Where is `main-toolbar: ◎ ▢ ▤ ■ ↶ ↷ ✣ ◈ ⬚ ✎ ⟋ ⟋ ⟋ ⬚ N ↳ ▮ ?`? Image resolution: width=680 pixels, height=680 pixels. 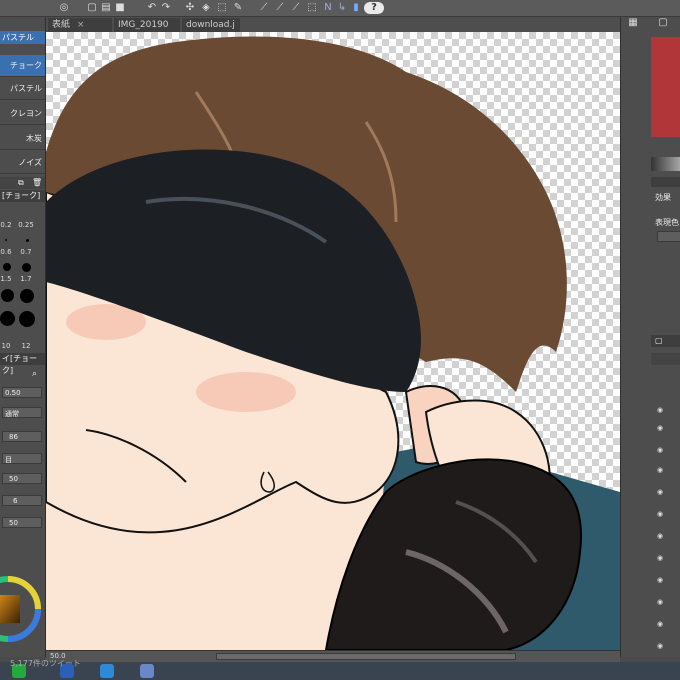 main-toolbar: ◎ ▢ ▤ ■ ↶ ↷ ✣ ◈ ⬚ ✎ ⟋ ⟋ ⟋ ⬚ N ↳ ▮ ? is located at coordinates (340, 8).